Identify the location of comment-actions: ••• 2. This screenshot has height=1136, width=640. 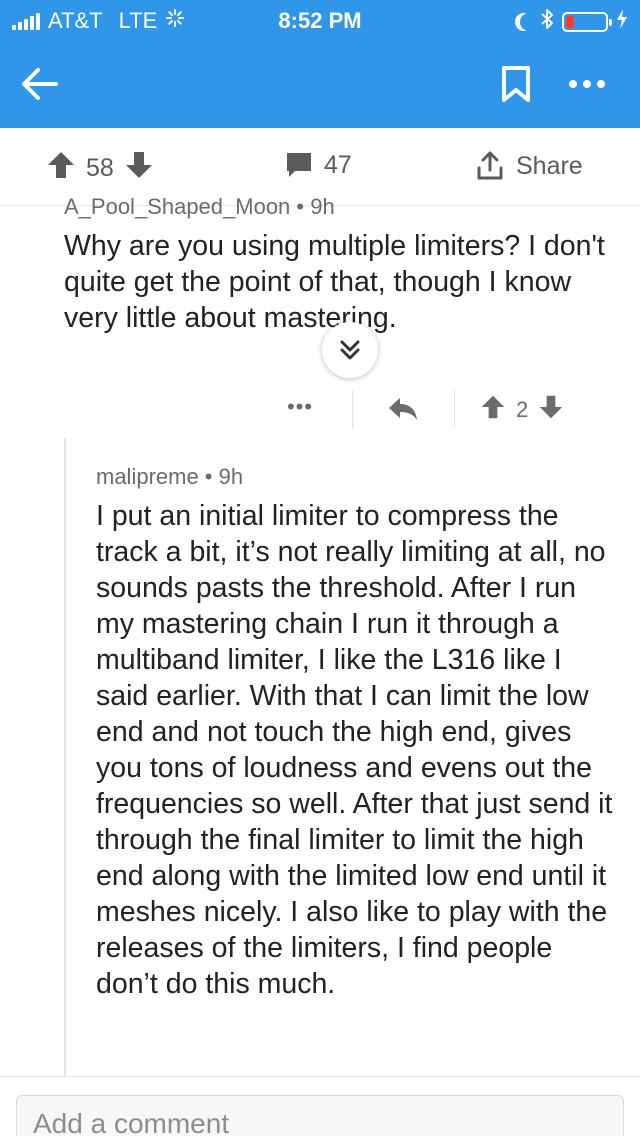
(446, 410).